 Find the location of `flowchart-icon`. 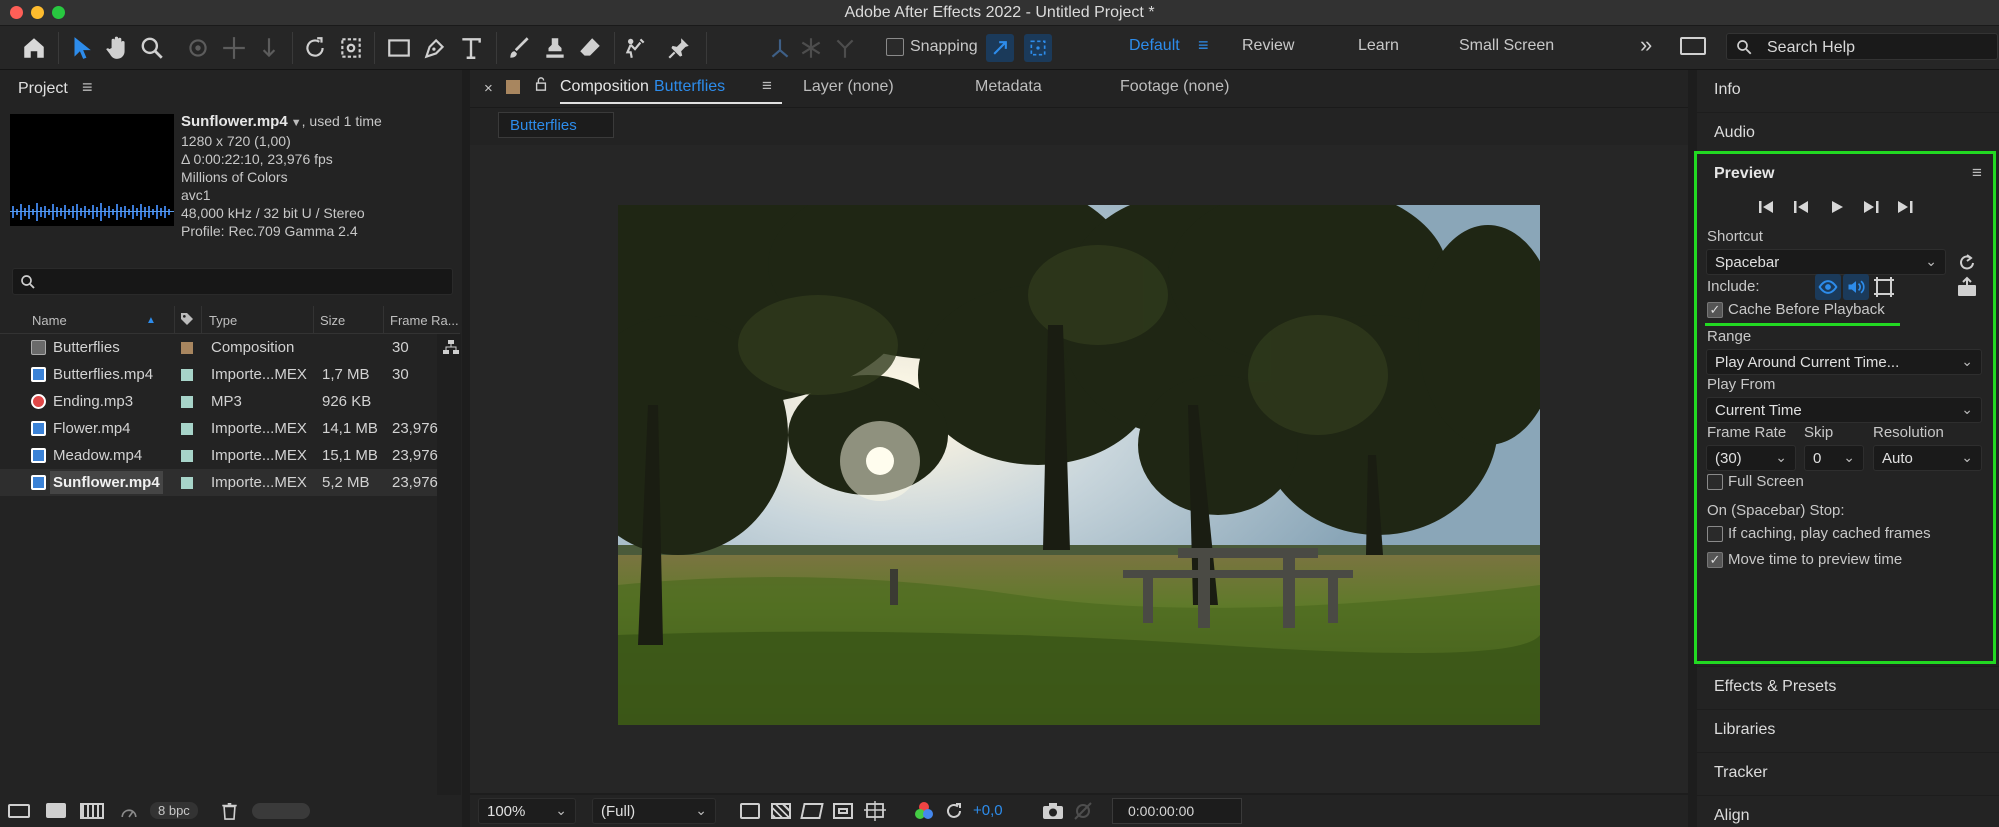

flowchart-icon is located at coordinates (451, 349).